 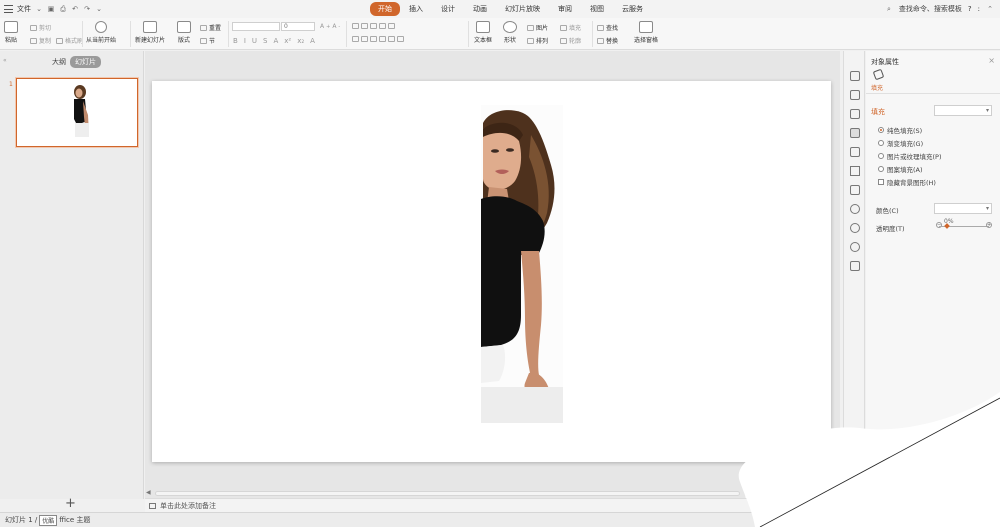 What do you see at coordinates (970, 9) in the screenshot?
I see `help-button: ?` at bounding box center [970, 9].